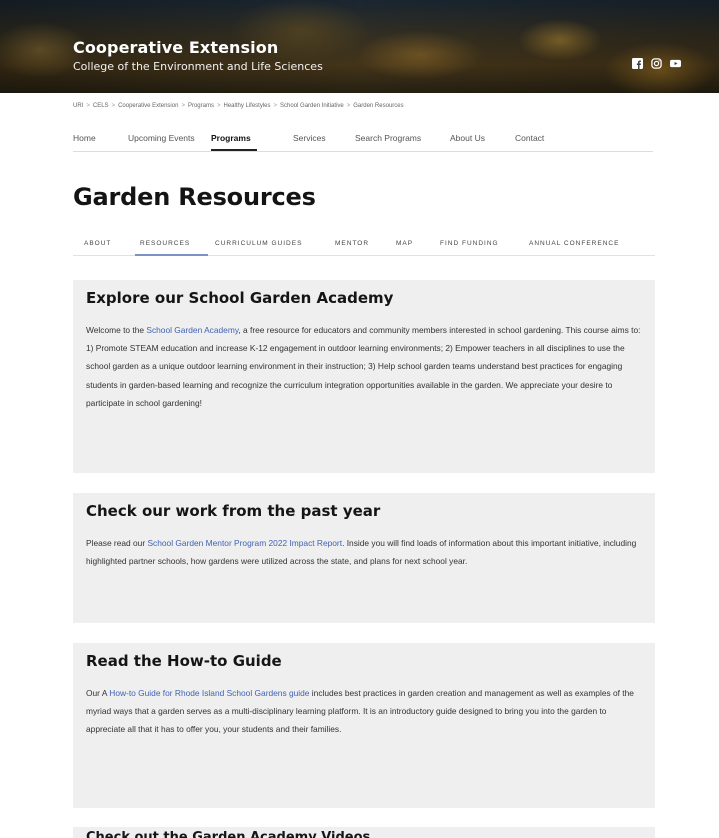  I want to click on tab-resources: RESOURCES, so click(165, 243).